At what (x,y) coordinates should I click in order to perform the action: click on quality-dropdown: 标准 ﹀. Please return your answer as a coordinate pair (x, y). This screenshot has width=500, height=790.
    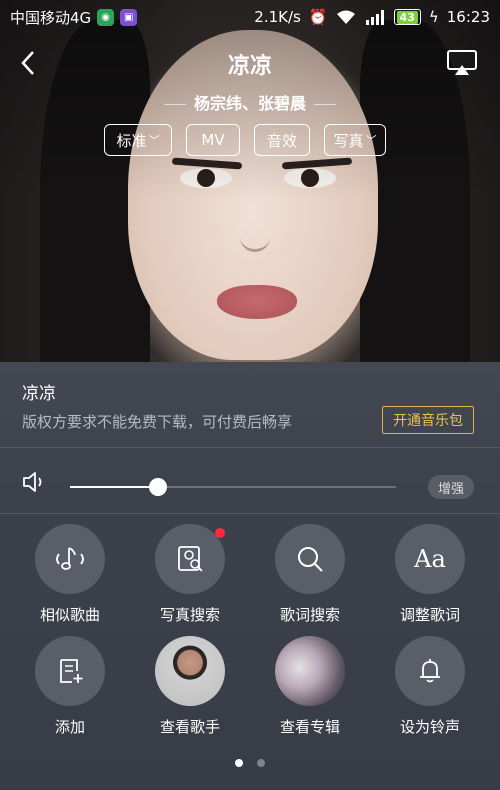
    Looking at the image, I should click on (138, 140).